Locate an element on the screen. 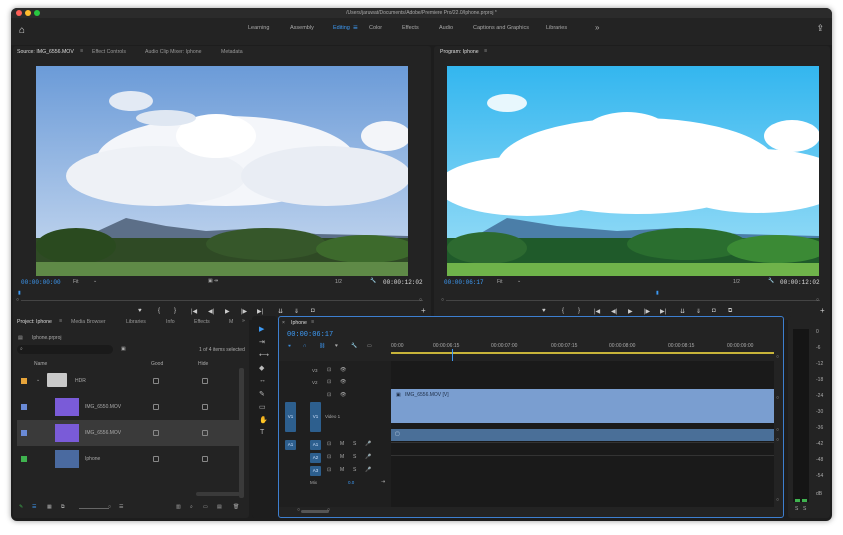  timeline-timecode: 00:00:06:17 is located at coordinates (310, 335).